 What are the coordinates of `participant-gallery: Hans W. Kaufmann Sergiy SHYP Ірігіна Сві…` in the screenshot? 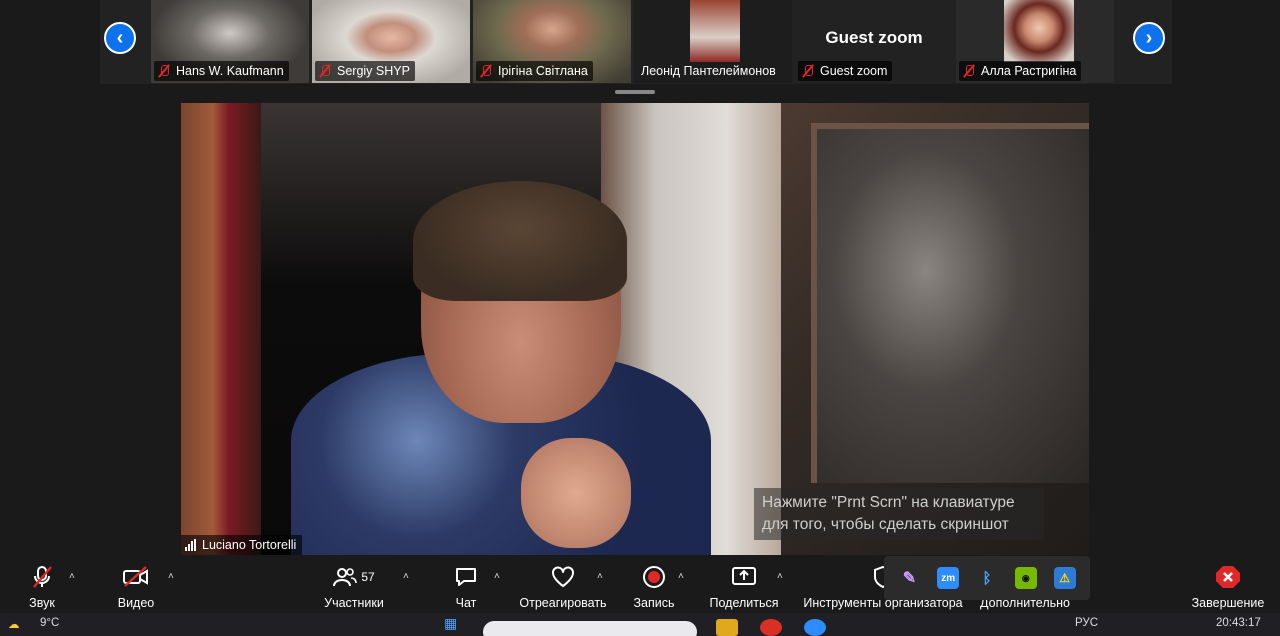 It's located at (640, 47).